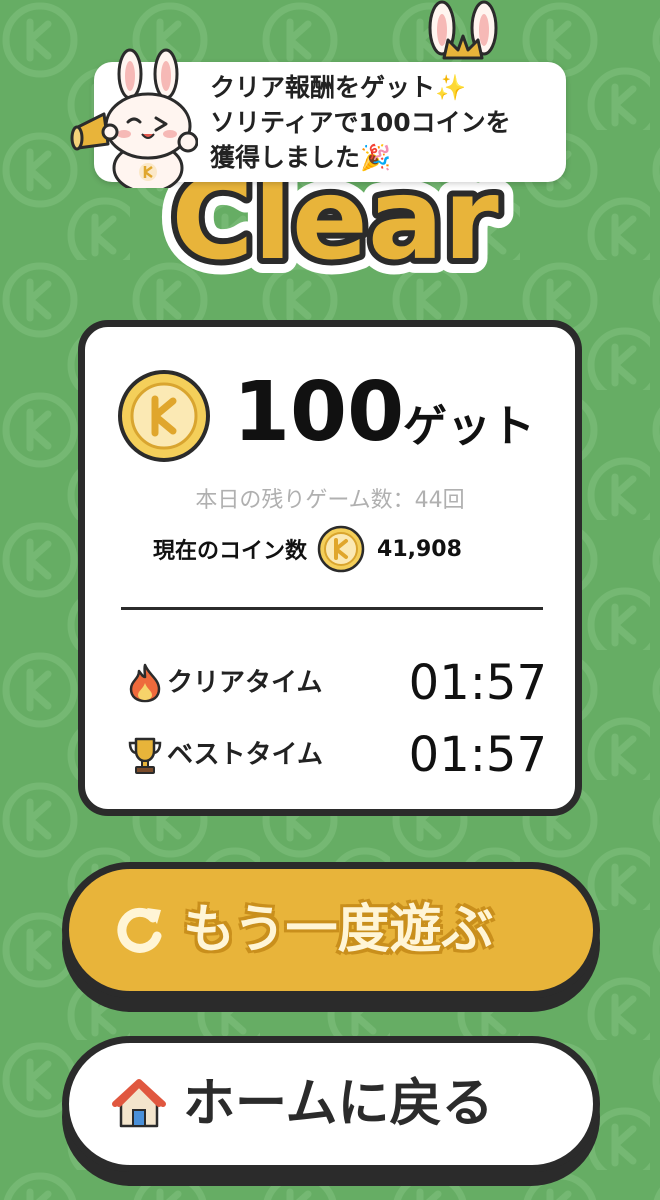  What do you see at coordinates (469, 426) in the screenshot?
I see `reward-suffix: ゲット` at bounding box center [469, 426].